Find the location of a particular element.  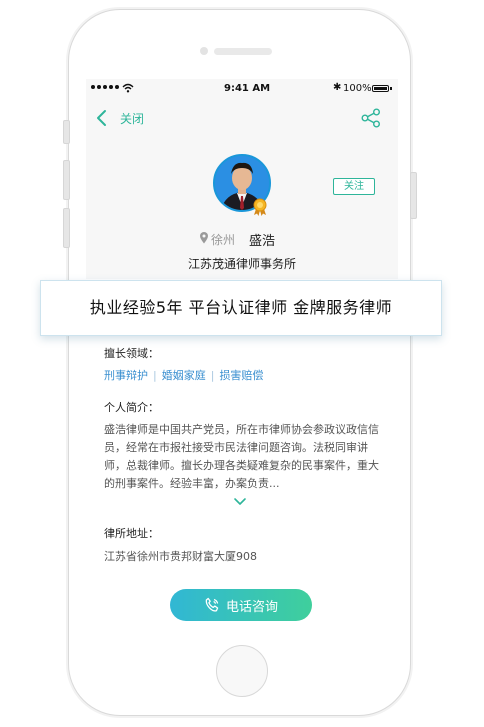

status-bar: 9:41 AM ✱ 100% is located at coordinates (242, 89).